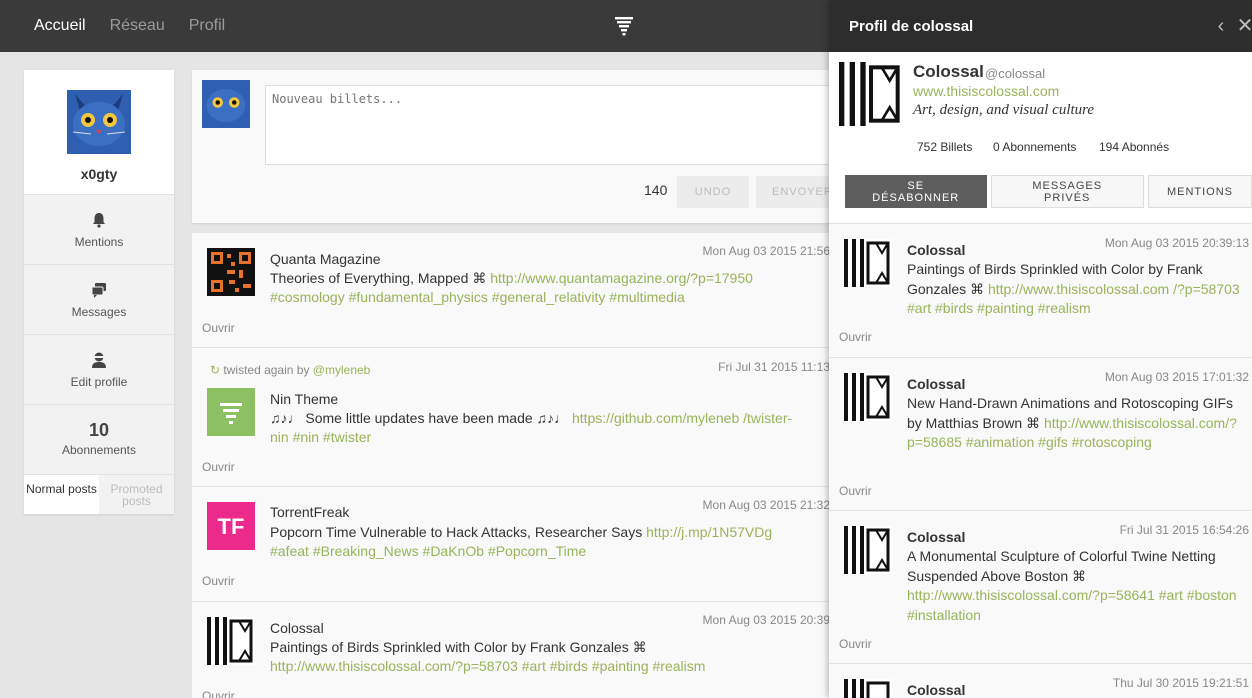 The height and width of the screenshot is (698, 1252). Describe the element at coordinates (624, 26) in the screenshot. I see `twister-logo-icon` at that location.